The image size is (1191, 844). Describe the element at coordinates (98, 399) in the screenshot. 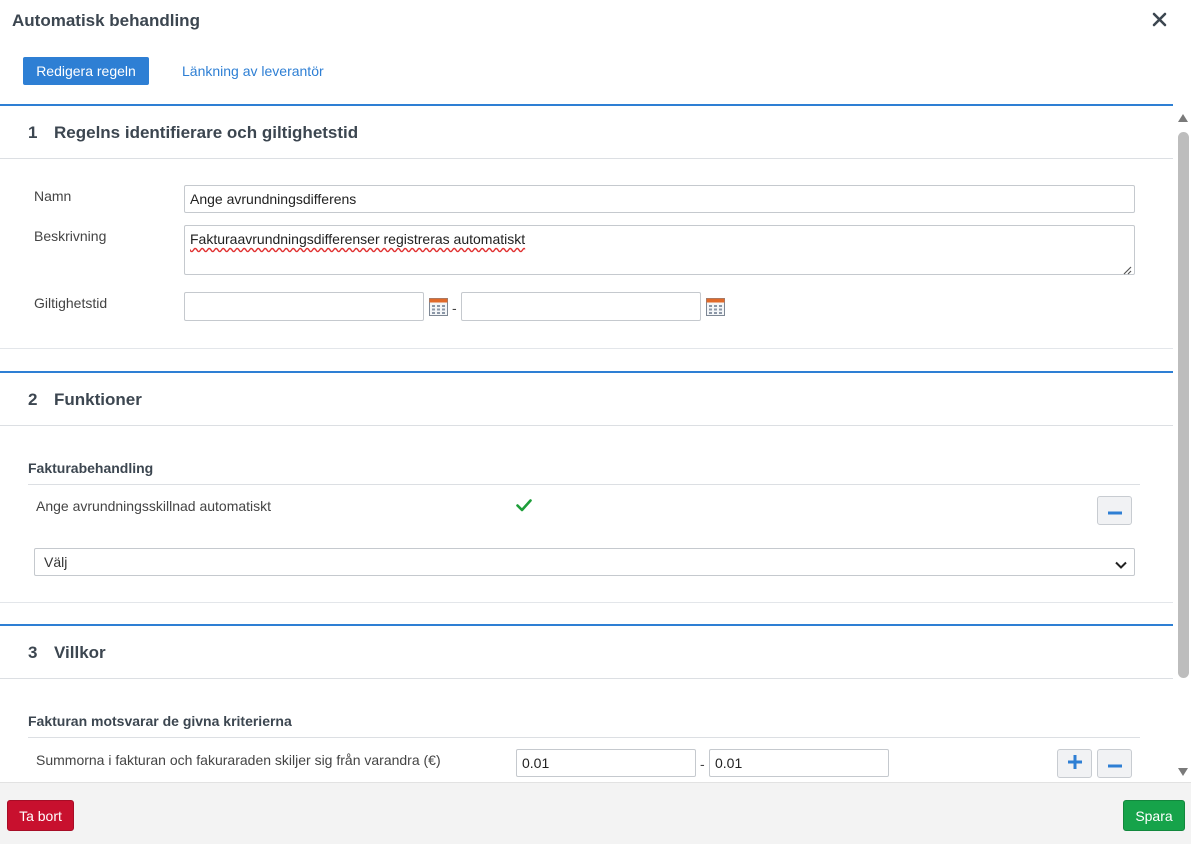

I see `section-title: Funktioner` at that location.